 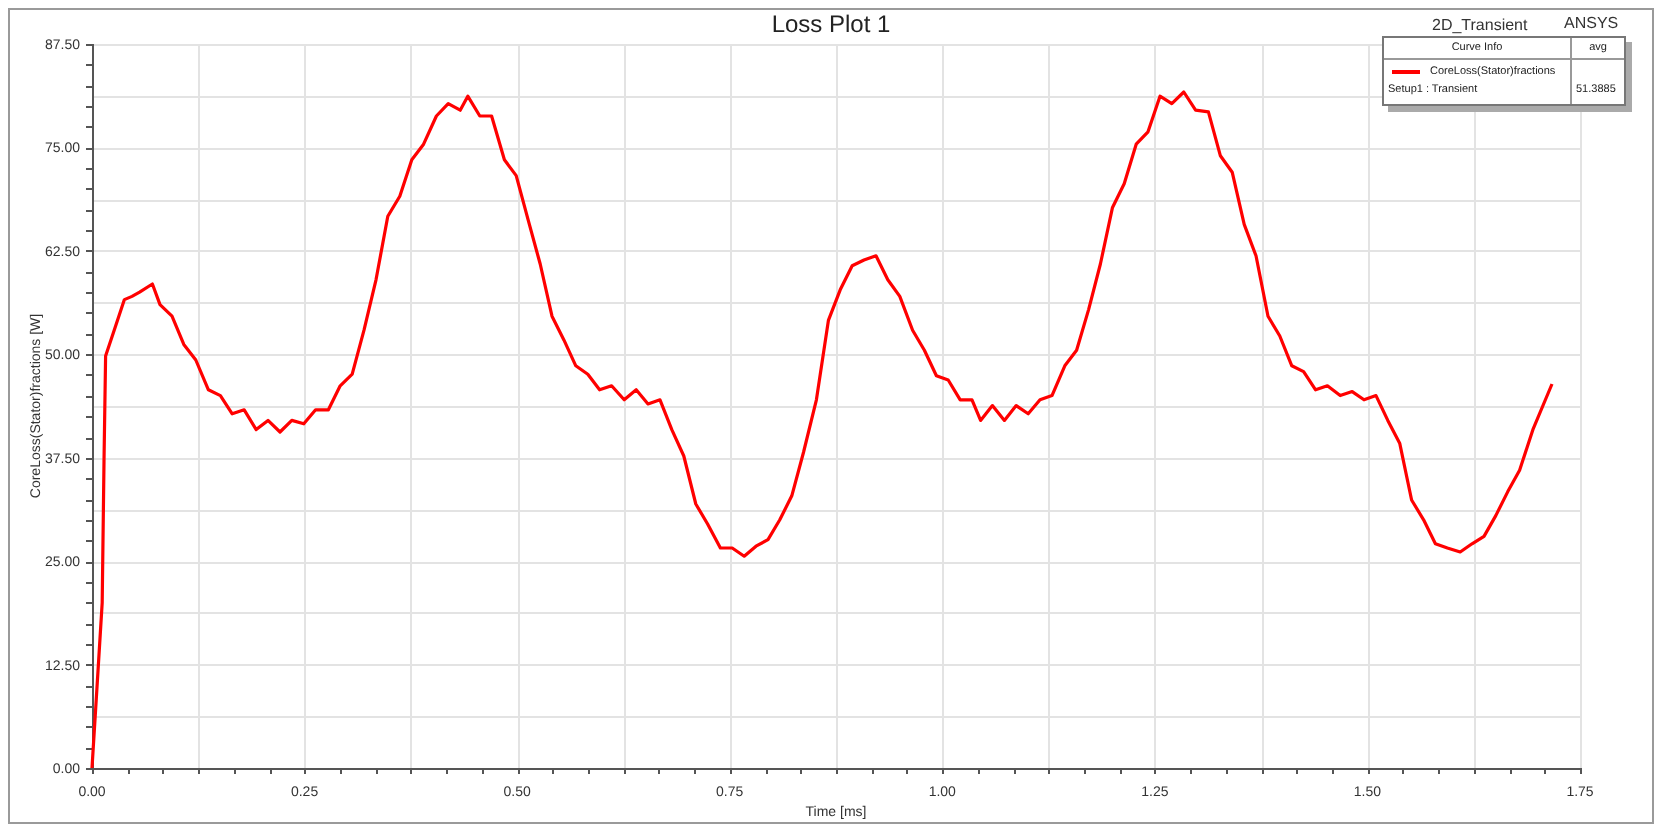 I want to click on brand-name: ANSYS, so click(x=1591, y=23).